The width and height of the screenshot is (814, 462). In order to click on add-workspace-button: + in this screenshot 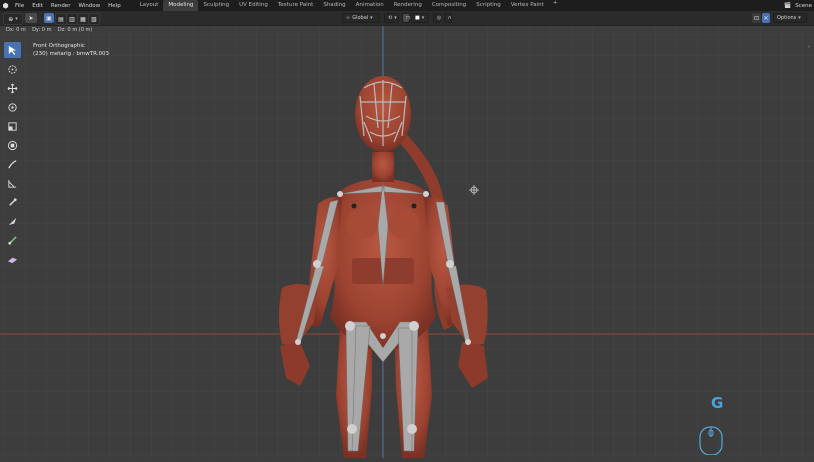, I will do `click(555, 5)`.